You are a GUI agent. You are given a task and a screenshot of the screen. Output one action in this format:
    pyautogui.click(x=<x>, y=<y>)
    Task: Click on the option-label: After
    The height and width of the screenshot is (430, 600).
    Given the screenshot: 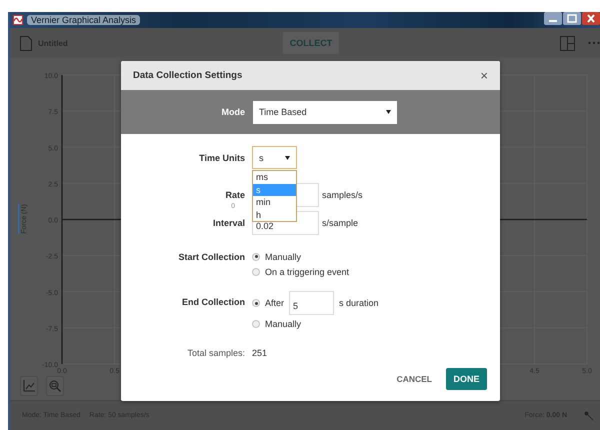 What is the action you would take?
    pyautogui.click(x=274, y=303)
    